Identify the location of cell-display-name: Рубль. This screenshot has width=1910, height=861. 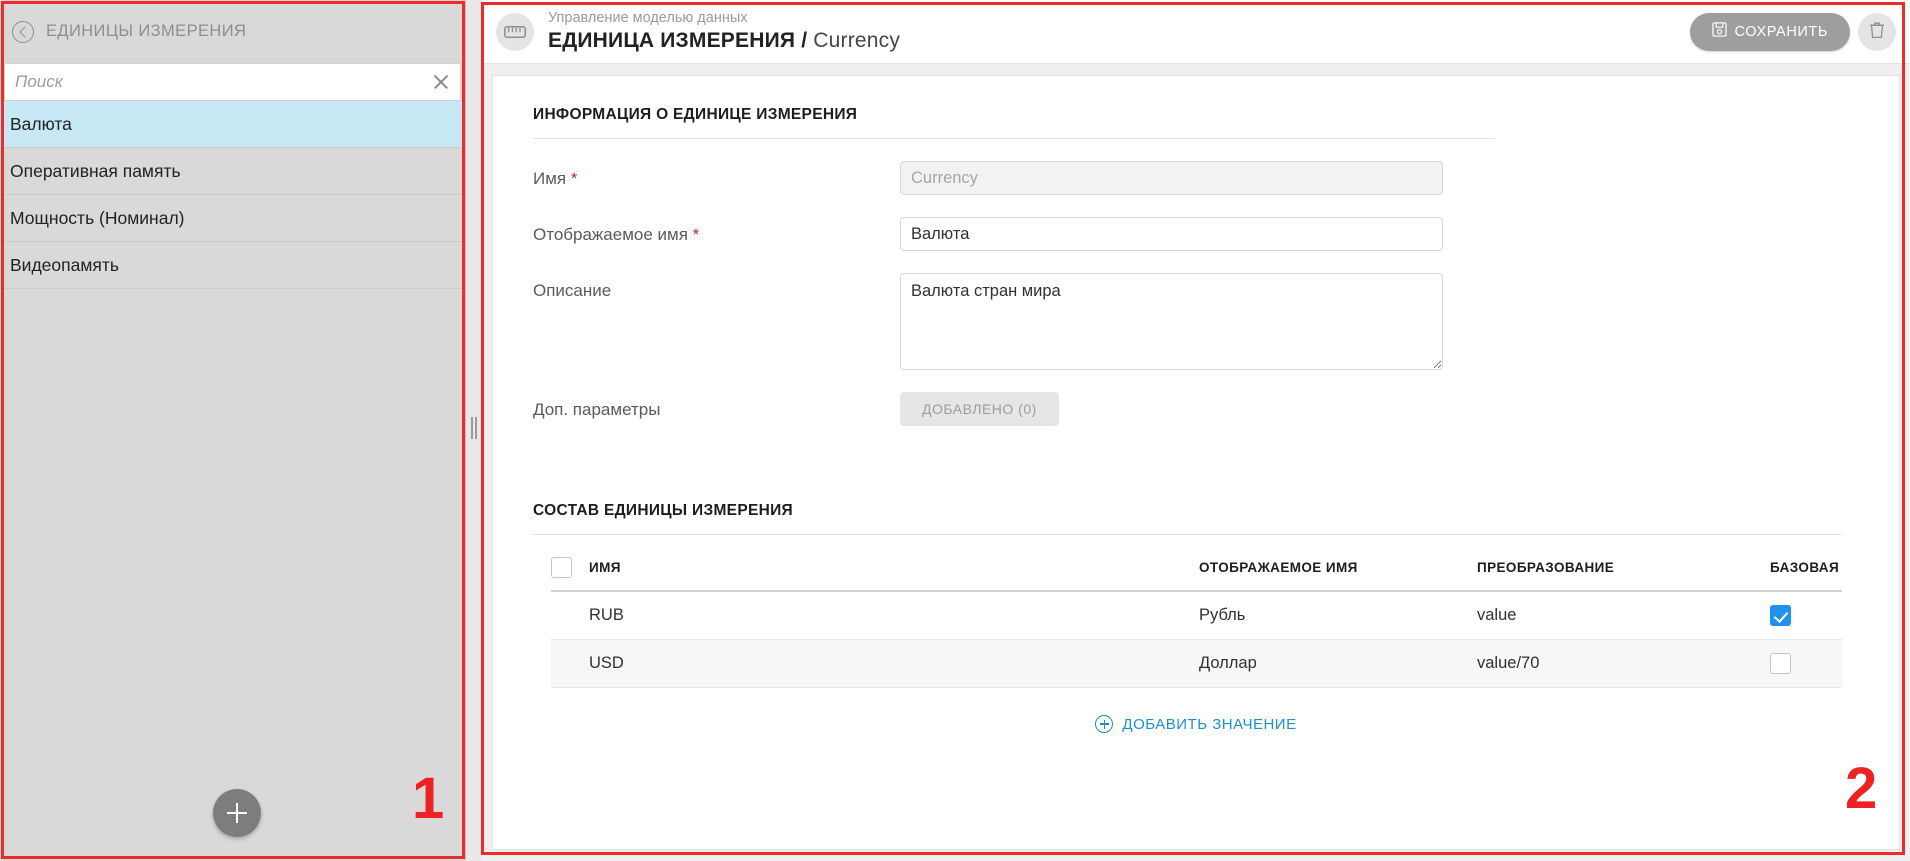
(1338, 615).